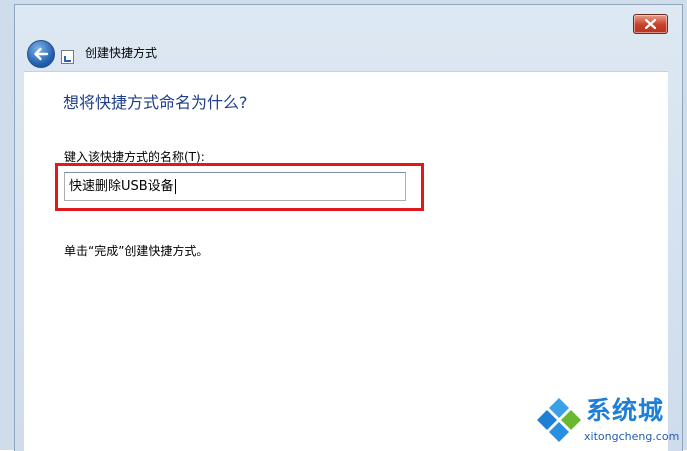 The image size is (687, 451). I want to click on close-x-icon, so click(650, 24).